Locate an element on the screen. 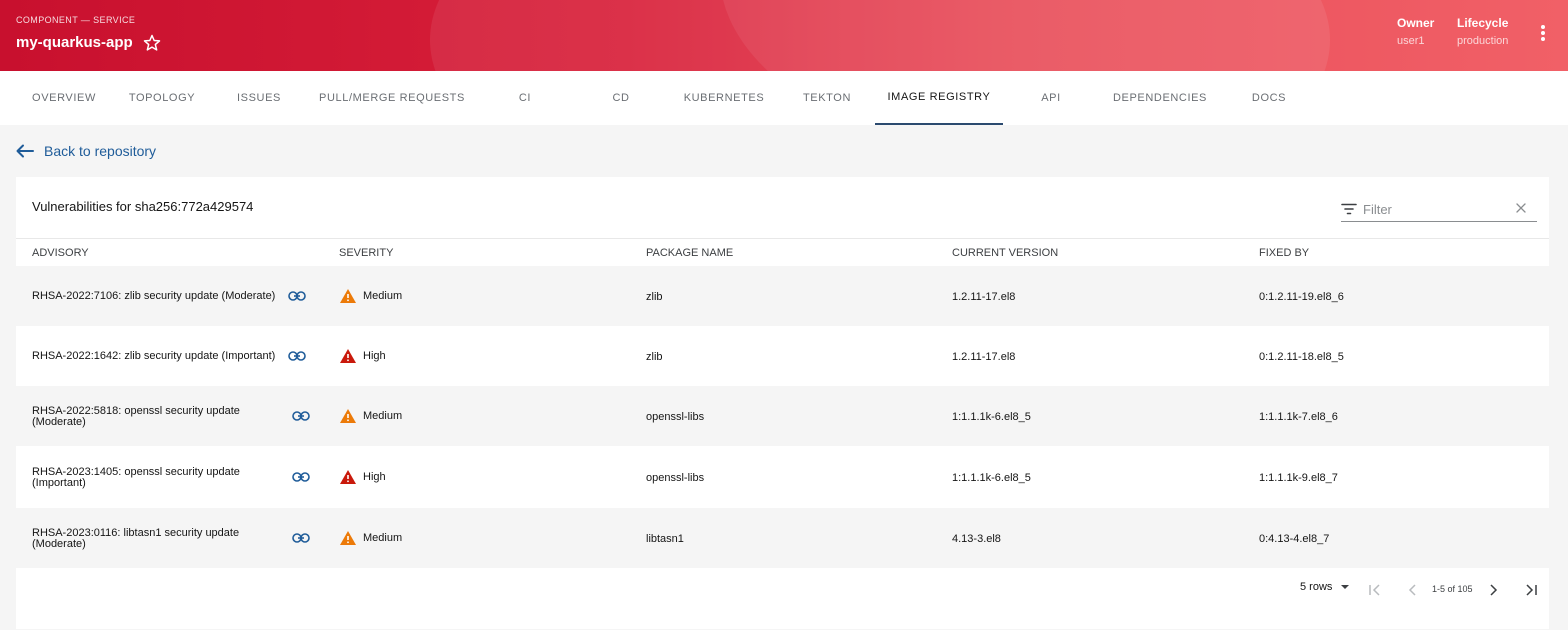  filter-icon is located at coordinates (1349, 209).